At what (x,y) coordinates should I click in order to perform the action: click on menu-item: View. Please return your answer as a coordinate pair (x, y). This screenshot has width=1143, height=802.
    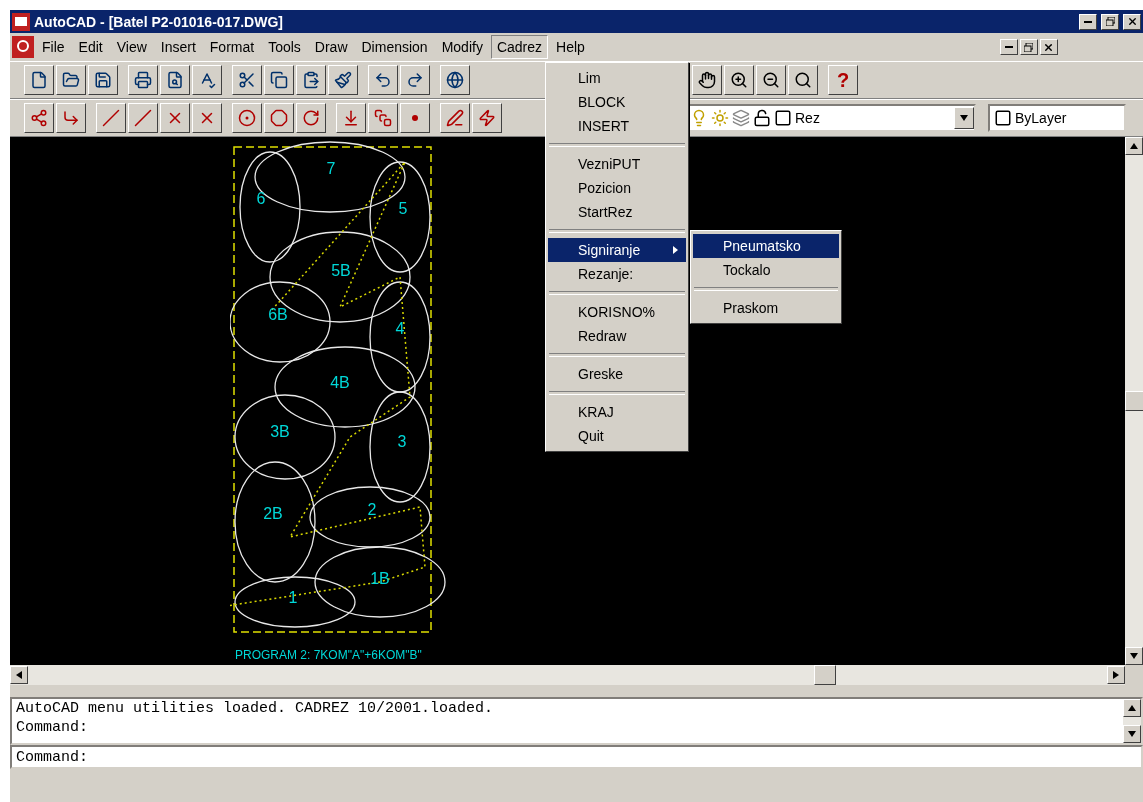
    Looking at the image, I should click on (131, 47).